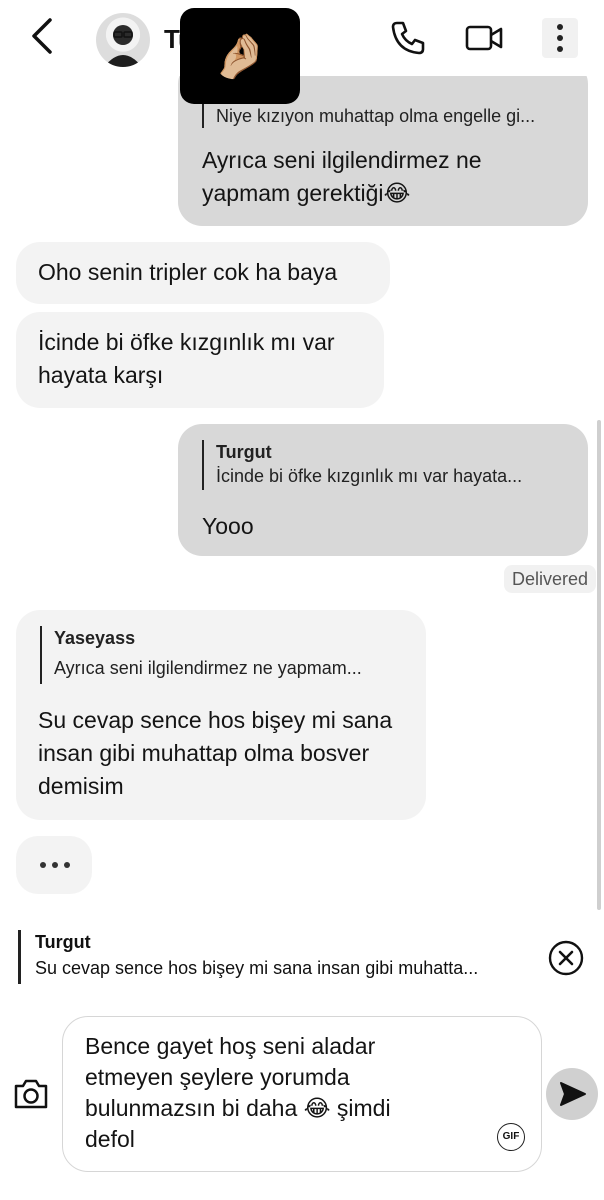  What do you see at coordinates (560, 38) in the screenshot?
I see `more-options-button` at bounding box center [560, 38].